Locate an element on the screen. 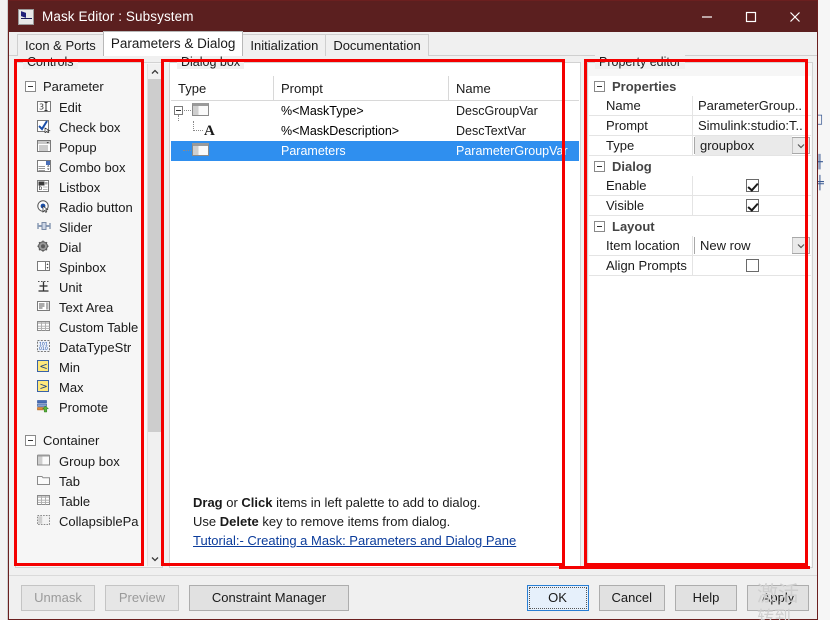 This screenshot has width=830, height=620. visible-checkbox is located at coordinates (752, 205).